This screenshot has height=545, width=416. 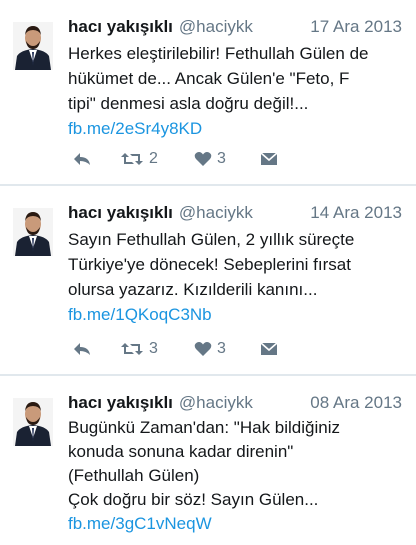 What do you see at coordinates (209, 264) in the screenshot?
I see `tweet-text-line: Türkiye'ye dönecek! Sebeplerini fırsat` at bounding box center [209, 264].